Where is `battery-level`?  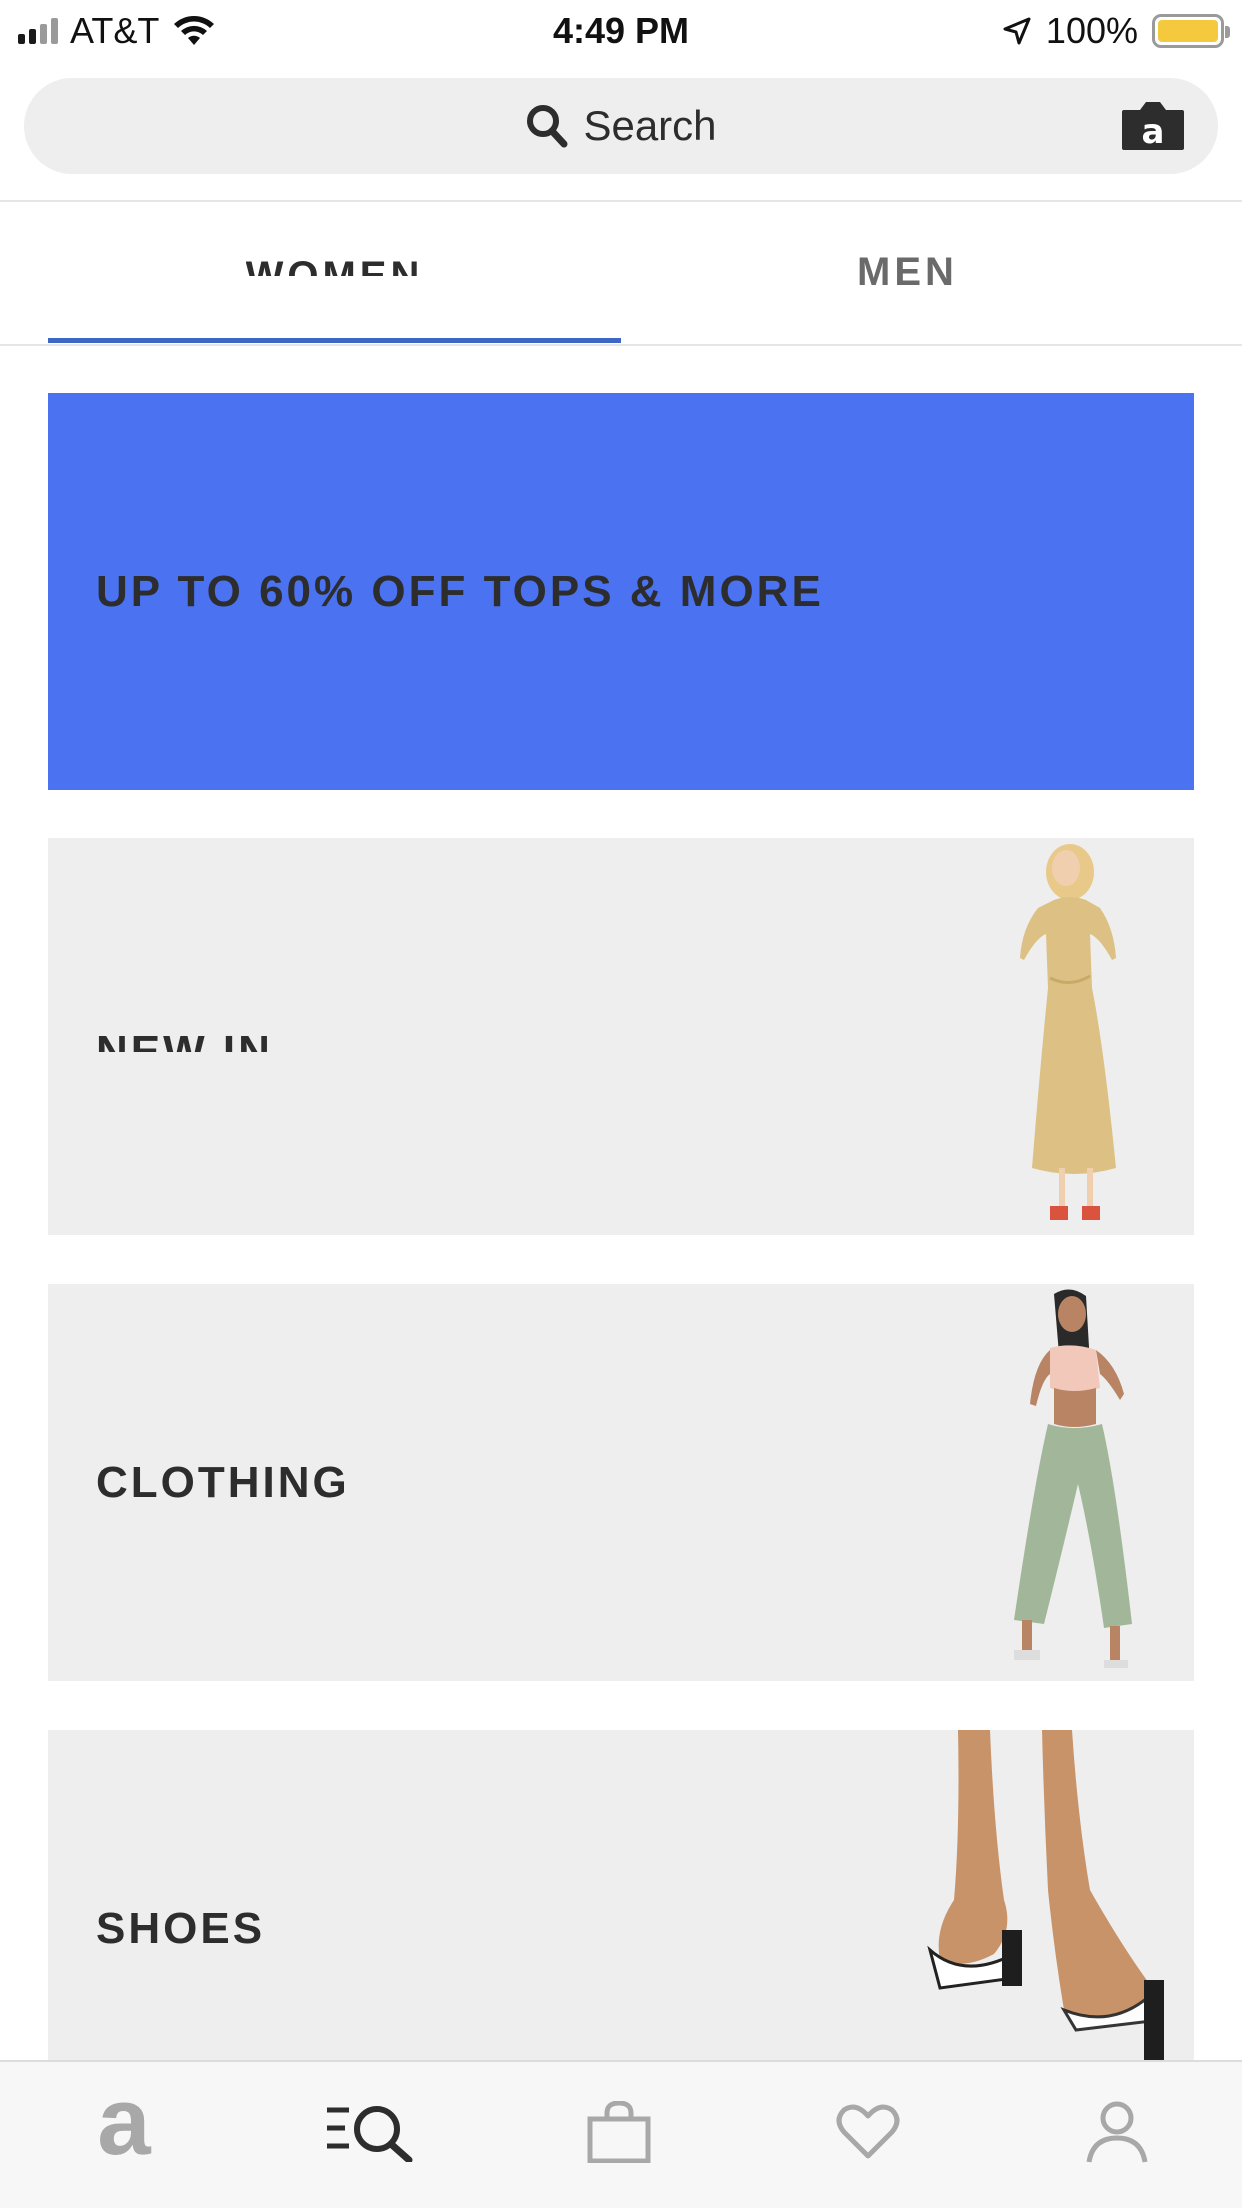
battery-level is located at coordinates (1188, 31).